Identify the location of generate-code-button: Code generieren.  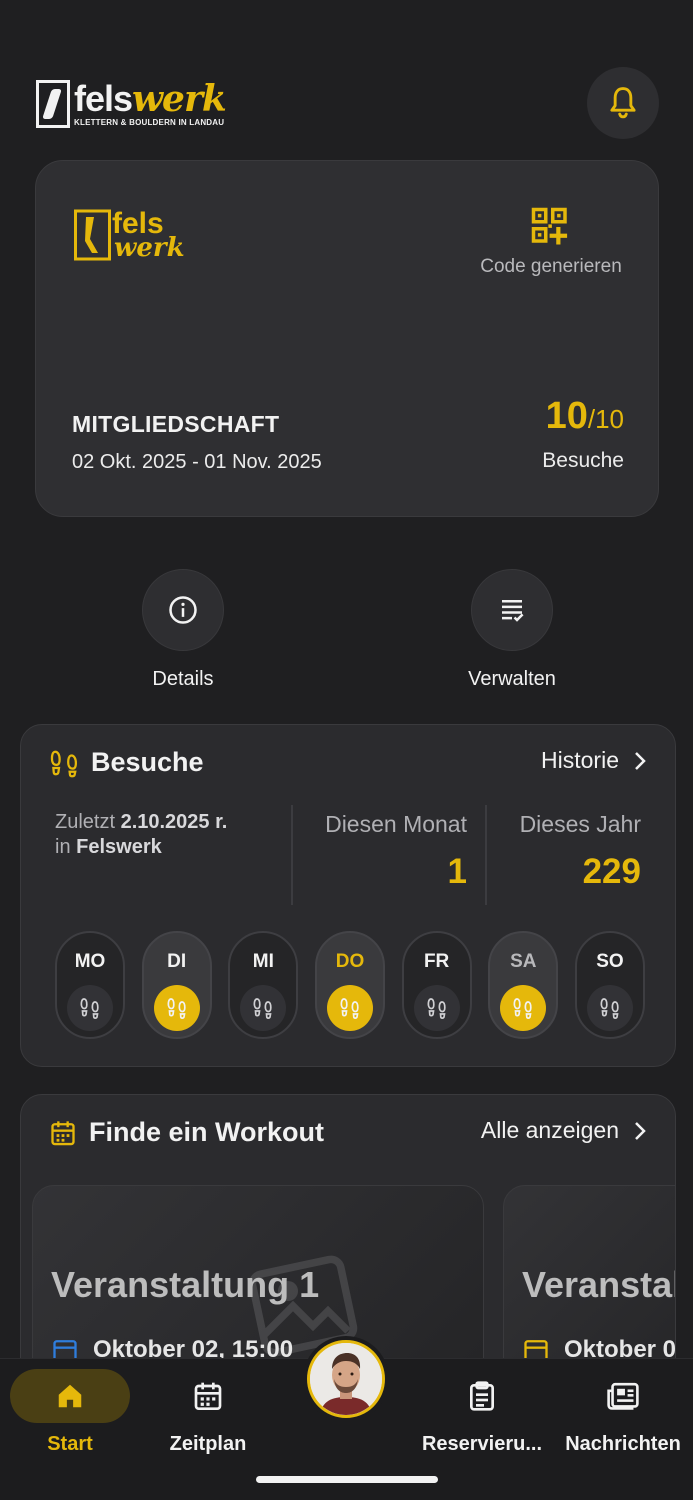
(551, 242).